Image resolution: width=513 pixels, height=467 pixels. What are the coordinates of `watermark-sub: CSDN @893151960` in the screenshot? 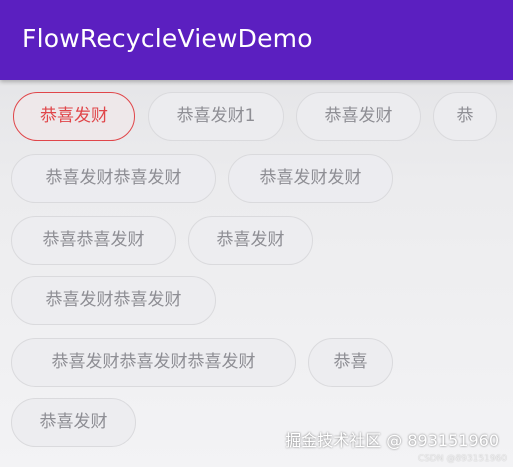 It's located at (462, 459).